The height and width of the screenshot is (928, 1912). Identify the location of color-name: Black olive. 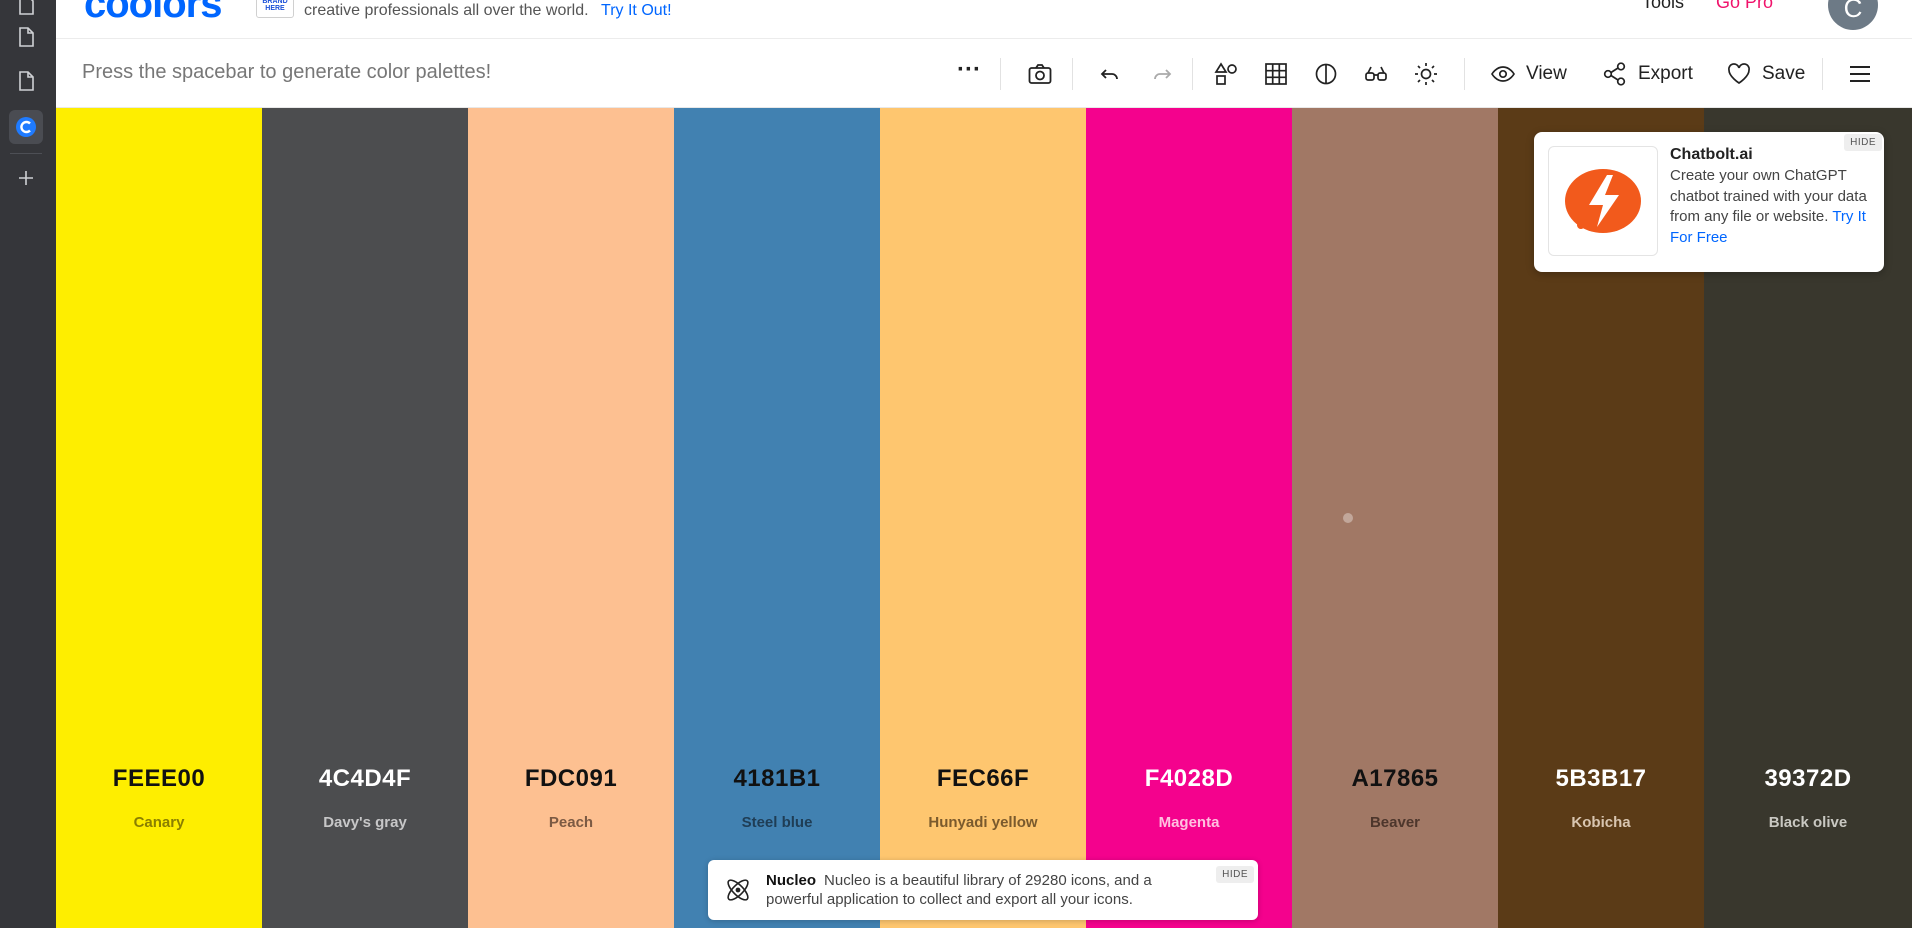
(1808, 822).